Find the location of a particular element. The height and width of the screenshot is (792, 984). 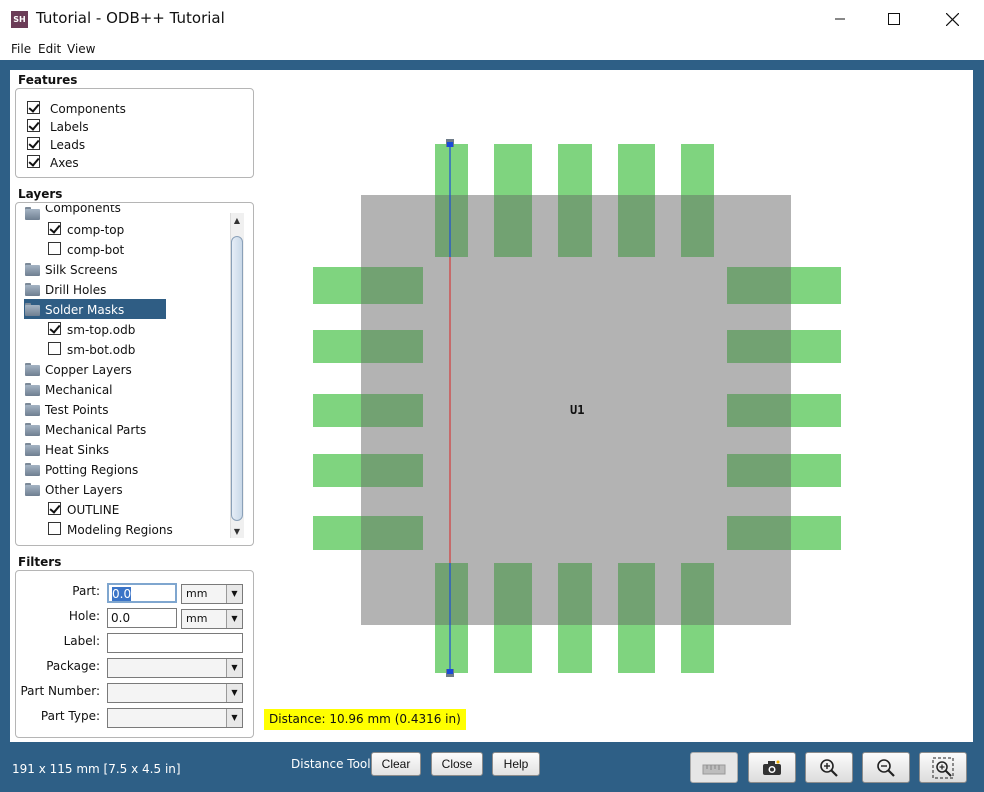

zoom-fit-button is located at coordinates (943, 767).